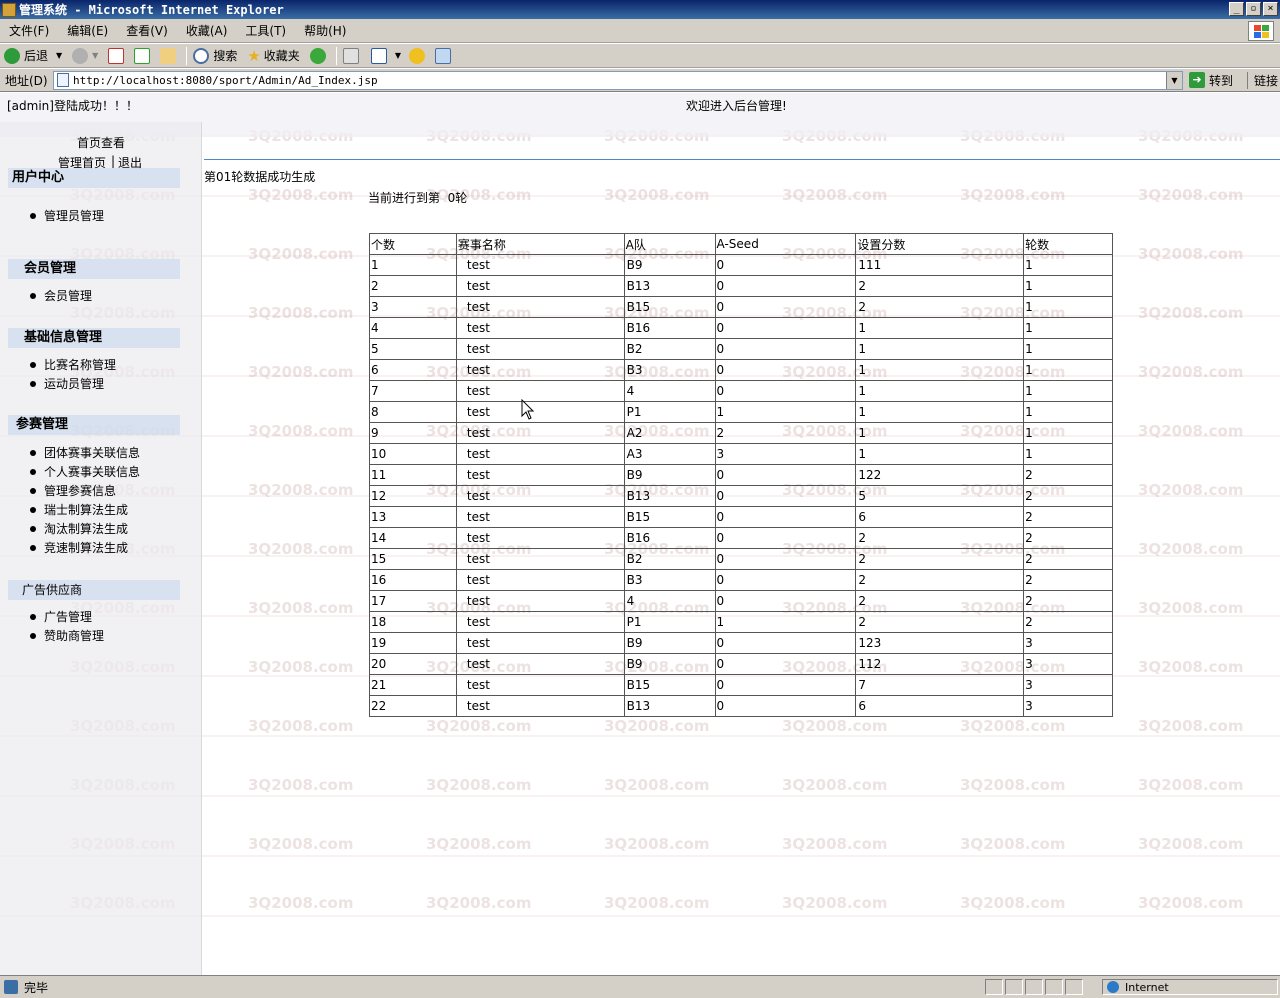 This screenshot has width=1280, height=998. I want to click on home-icon, so click(168, 55).